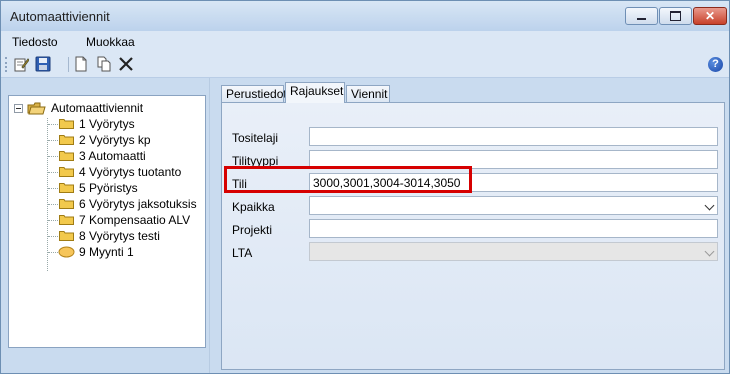 The height and width of the screenshot is (374, 730). I want to click on lta-label: LTA, so click(242, 253).